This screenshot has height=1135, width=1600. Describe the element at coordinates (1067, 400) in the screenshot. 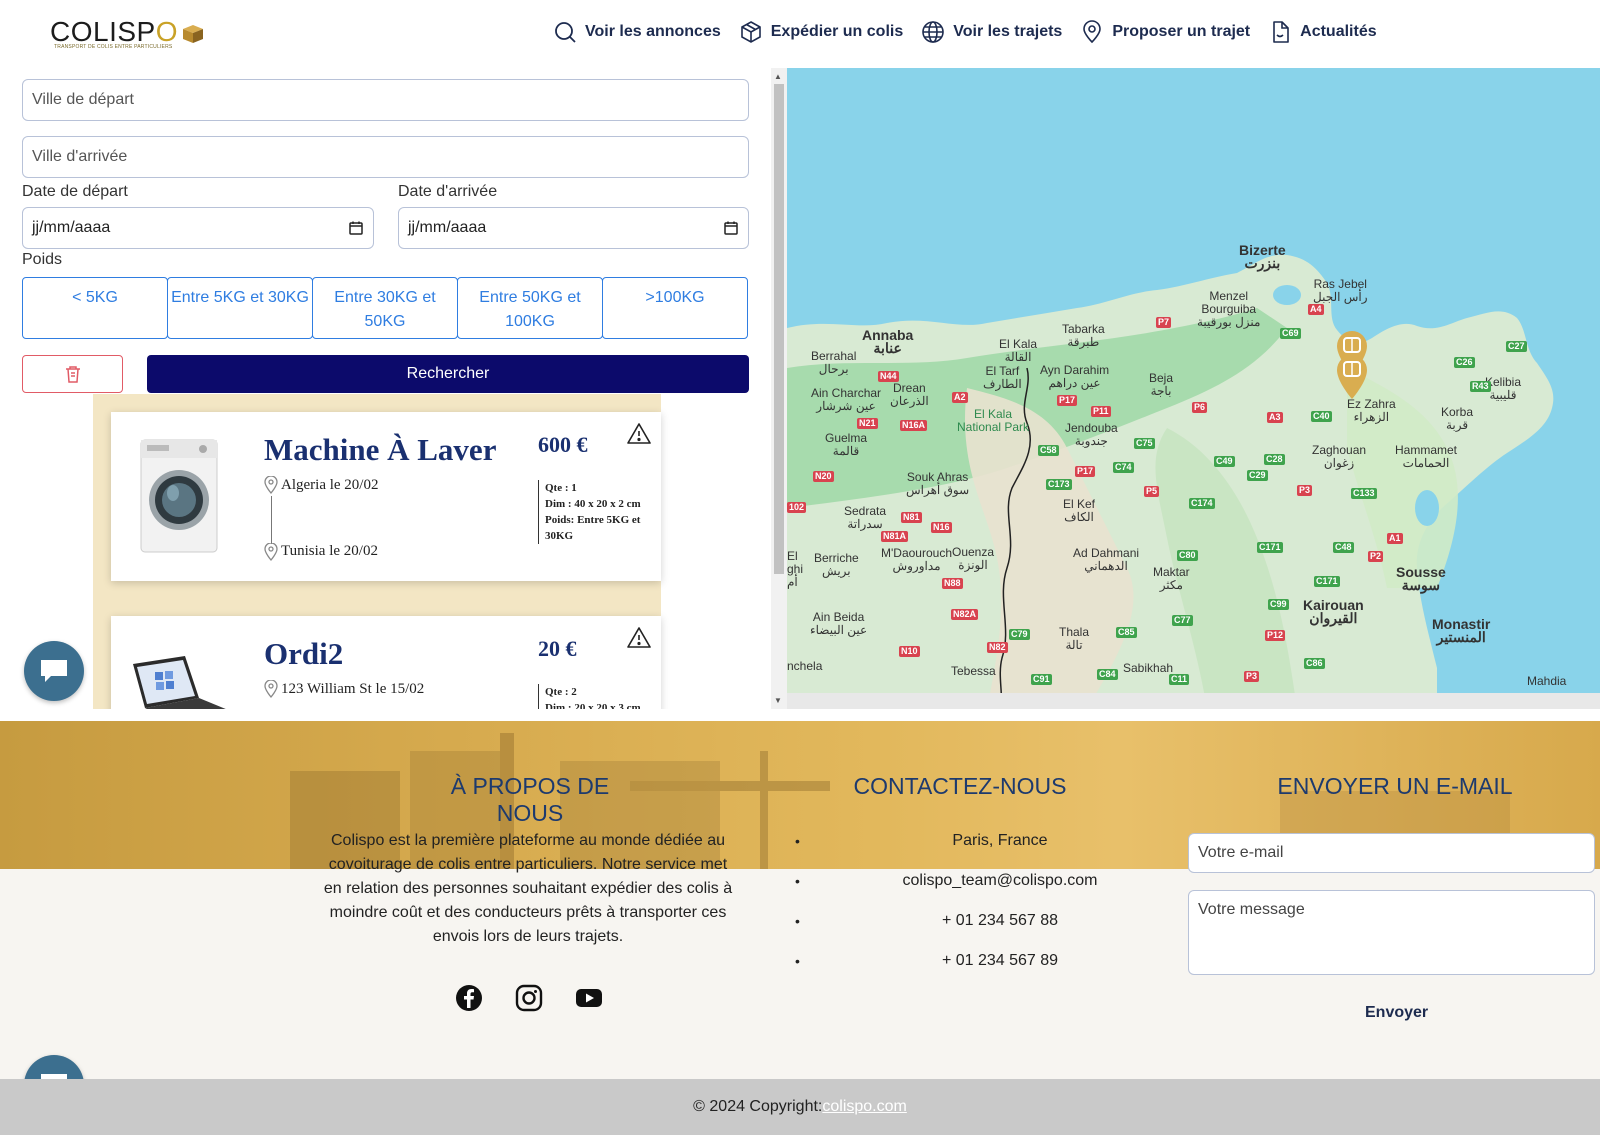

I see `road-shield: P17` at that location.